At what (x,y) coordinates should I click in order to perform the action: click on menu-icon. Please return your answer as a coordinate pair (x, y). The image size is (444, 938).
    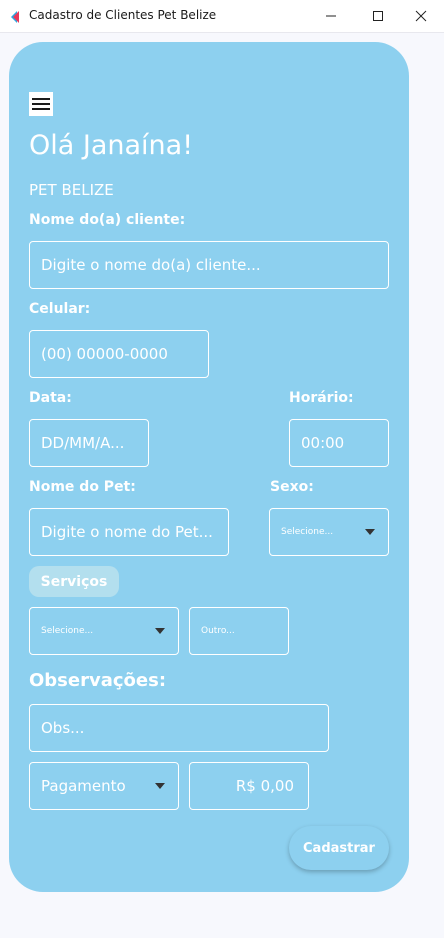
    Looking at the image, I should click on (41, 104).